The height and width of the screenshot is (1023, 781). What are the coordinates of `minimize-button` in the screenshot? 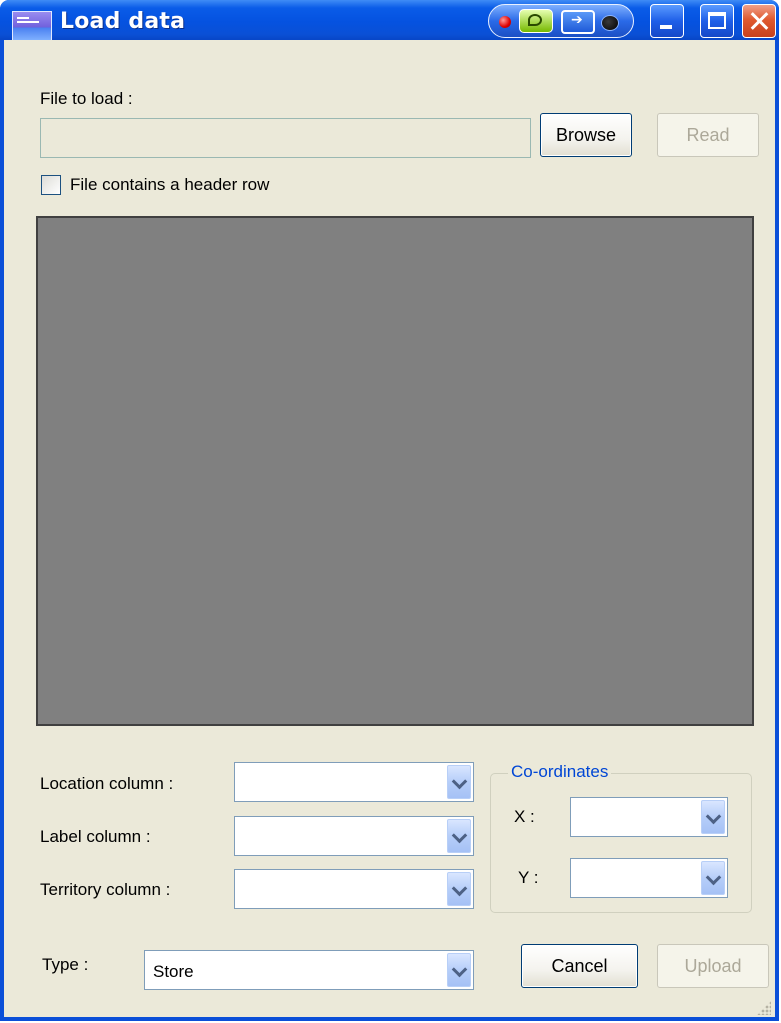 It's located at (667, 21).